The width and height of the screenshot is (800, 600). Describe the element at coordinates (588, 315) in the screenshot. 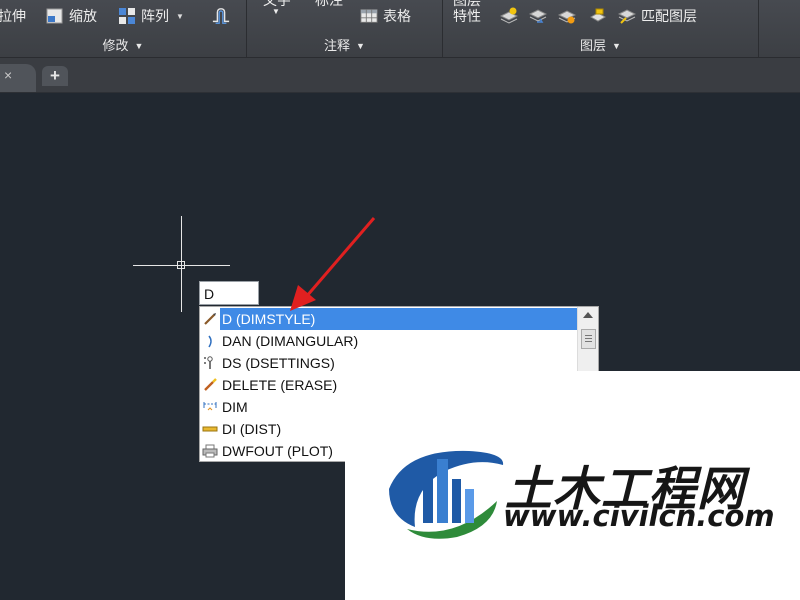

I see `scroll-up-icon` at that location.